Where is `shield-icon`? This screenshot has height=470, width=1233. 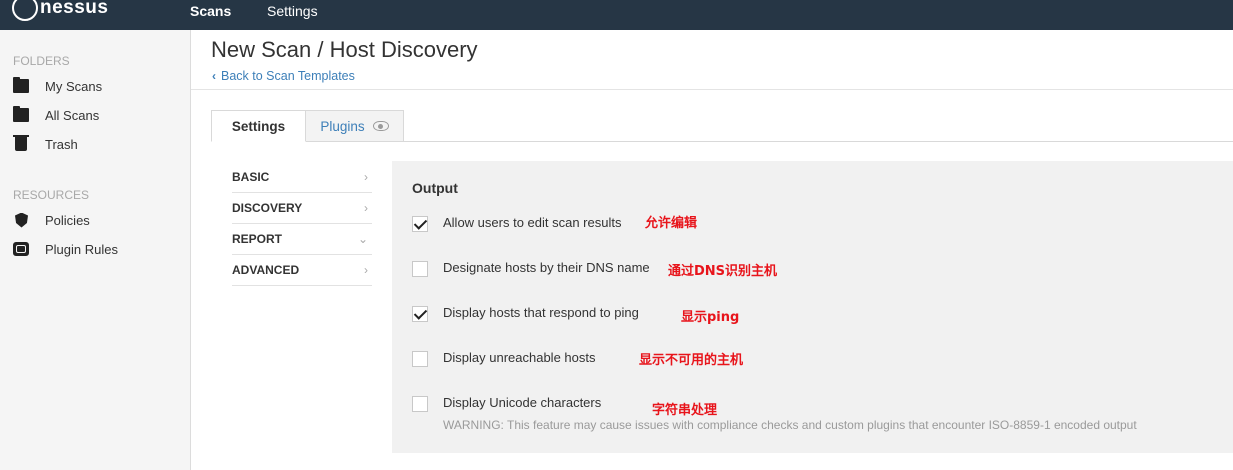
shield-icon is located at coordinates (21, 220).